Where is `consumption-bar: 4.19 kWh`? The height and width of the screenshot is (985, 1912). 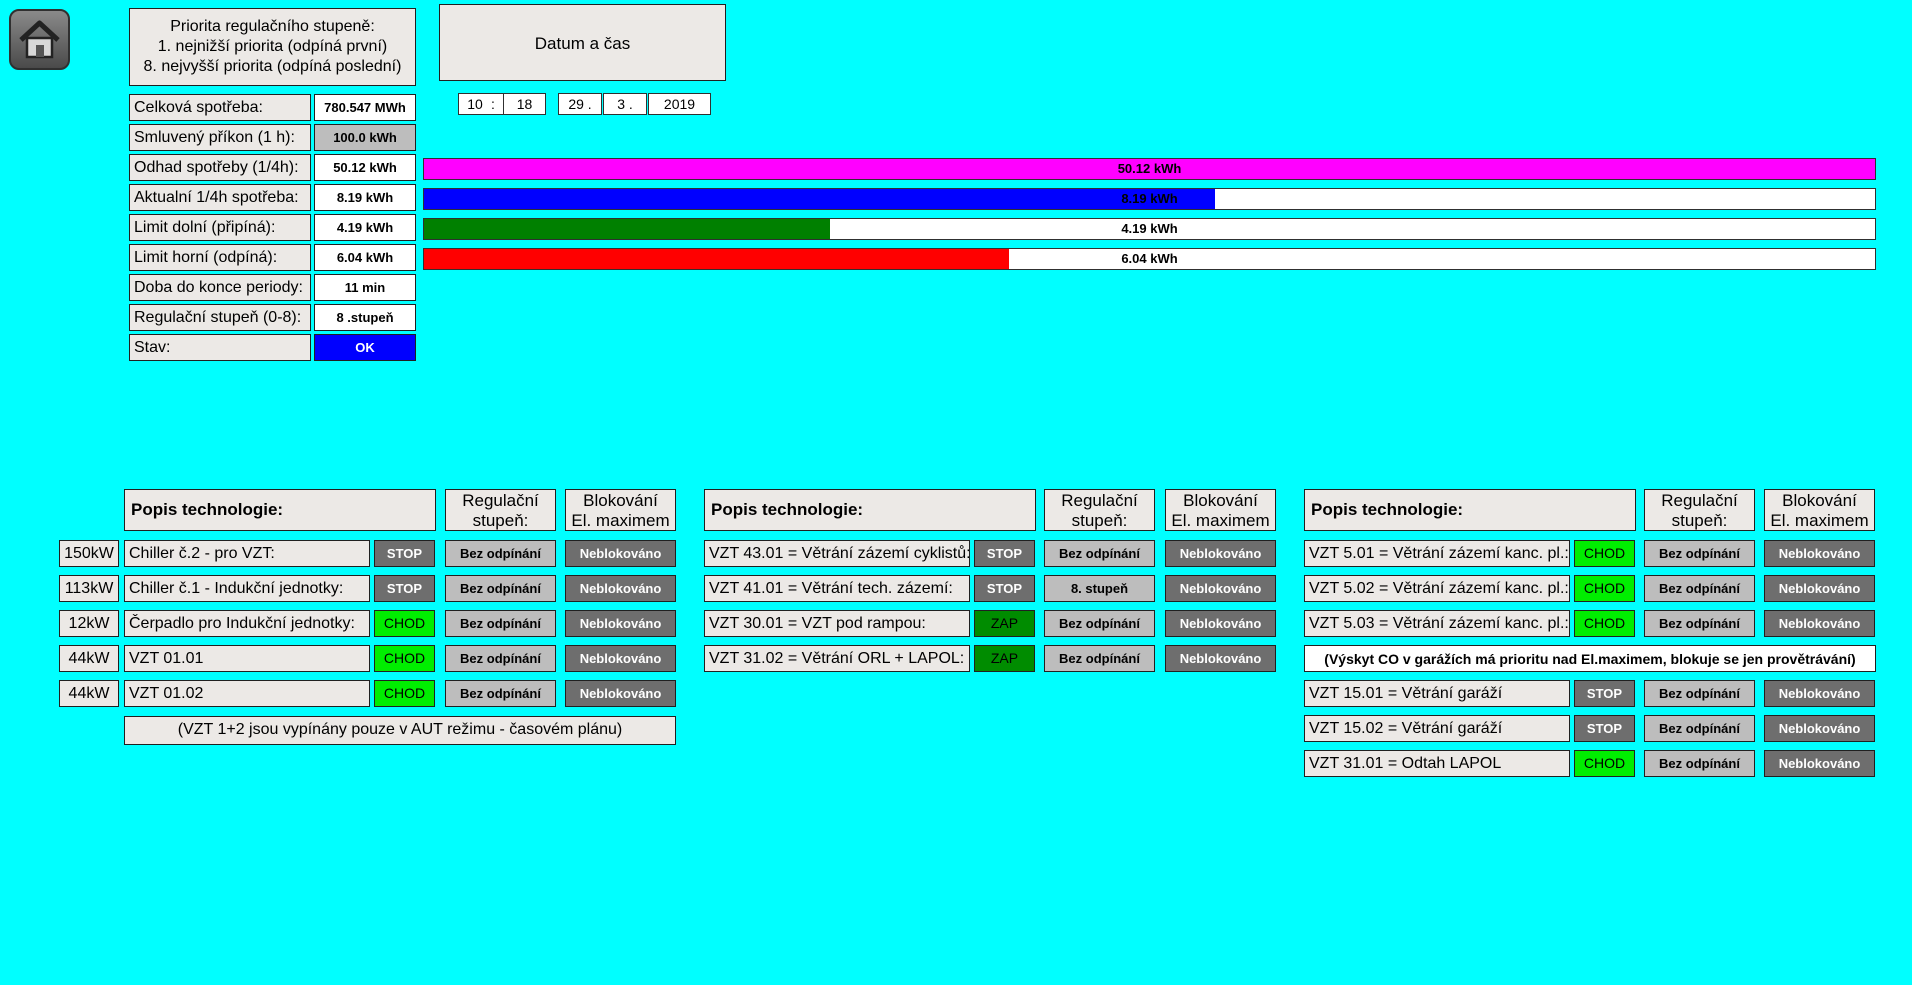
consumption-bar: 4.19 kWh is located at coordinates (1149, 229).